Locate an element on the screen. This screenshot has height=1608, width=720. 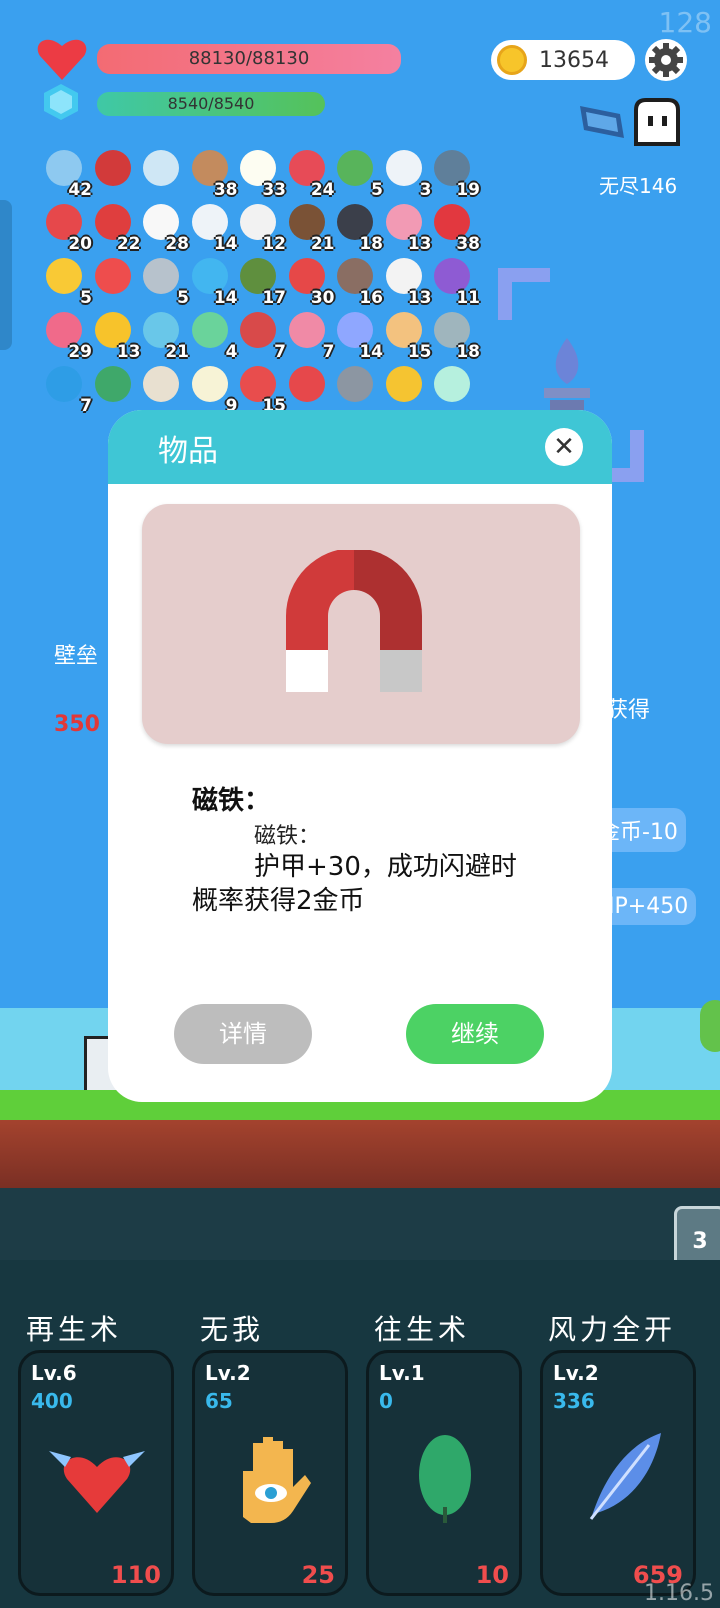
skill-value: 0 is located at coordinates (386, 1401).